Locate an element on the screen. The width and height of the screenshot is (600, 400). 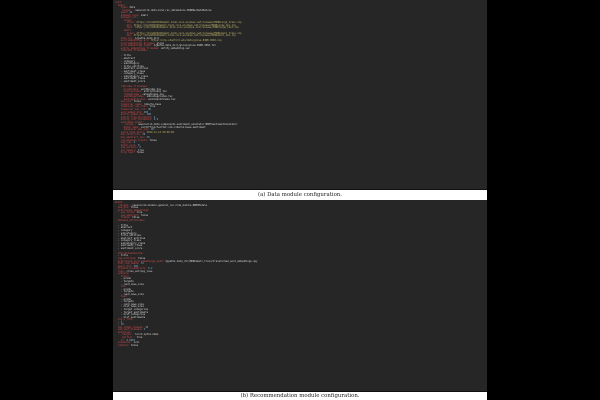
code-token: 15 is located at coordinates (142, 264).